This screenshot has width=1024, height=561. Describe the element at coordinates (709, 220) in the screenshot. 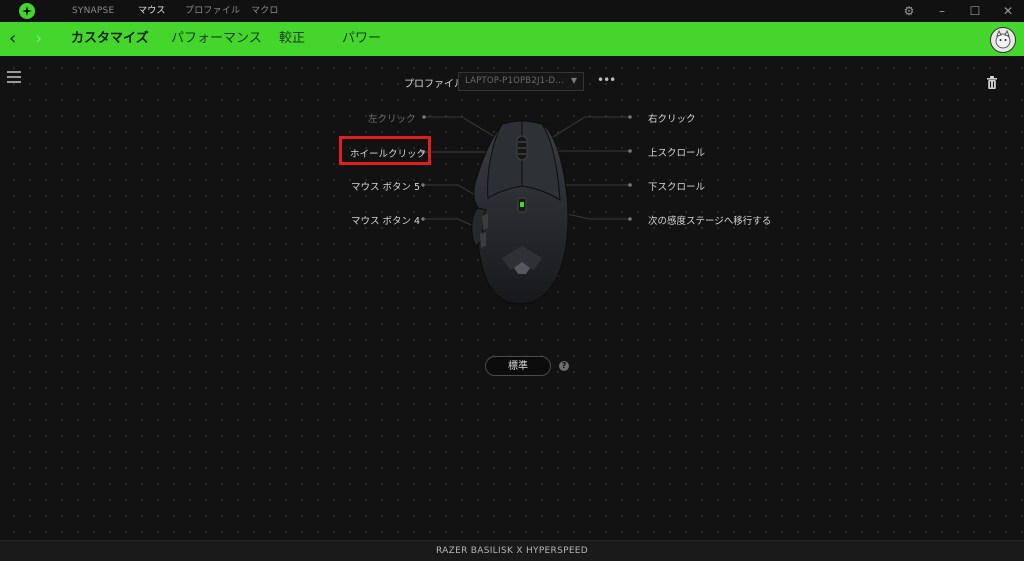

I see `label-next-sensitivity-stage: 次の感度ステージへ移行する` at that location.